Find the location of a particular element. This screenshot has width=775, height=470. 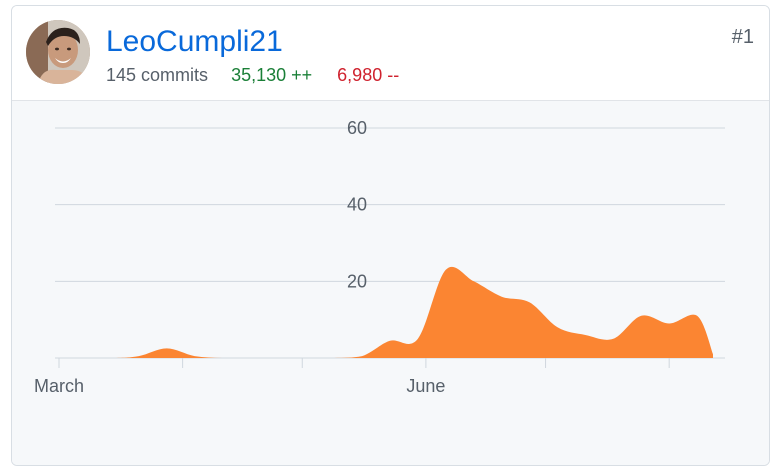

y-tick-label-60: 60 is located at coordinates (357, 128).